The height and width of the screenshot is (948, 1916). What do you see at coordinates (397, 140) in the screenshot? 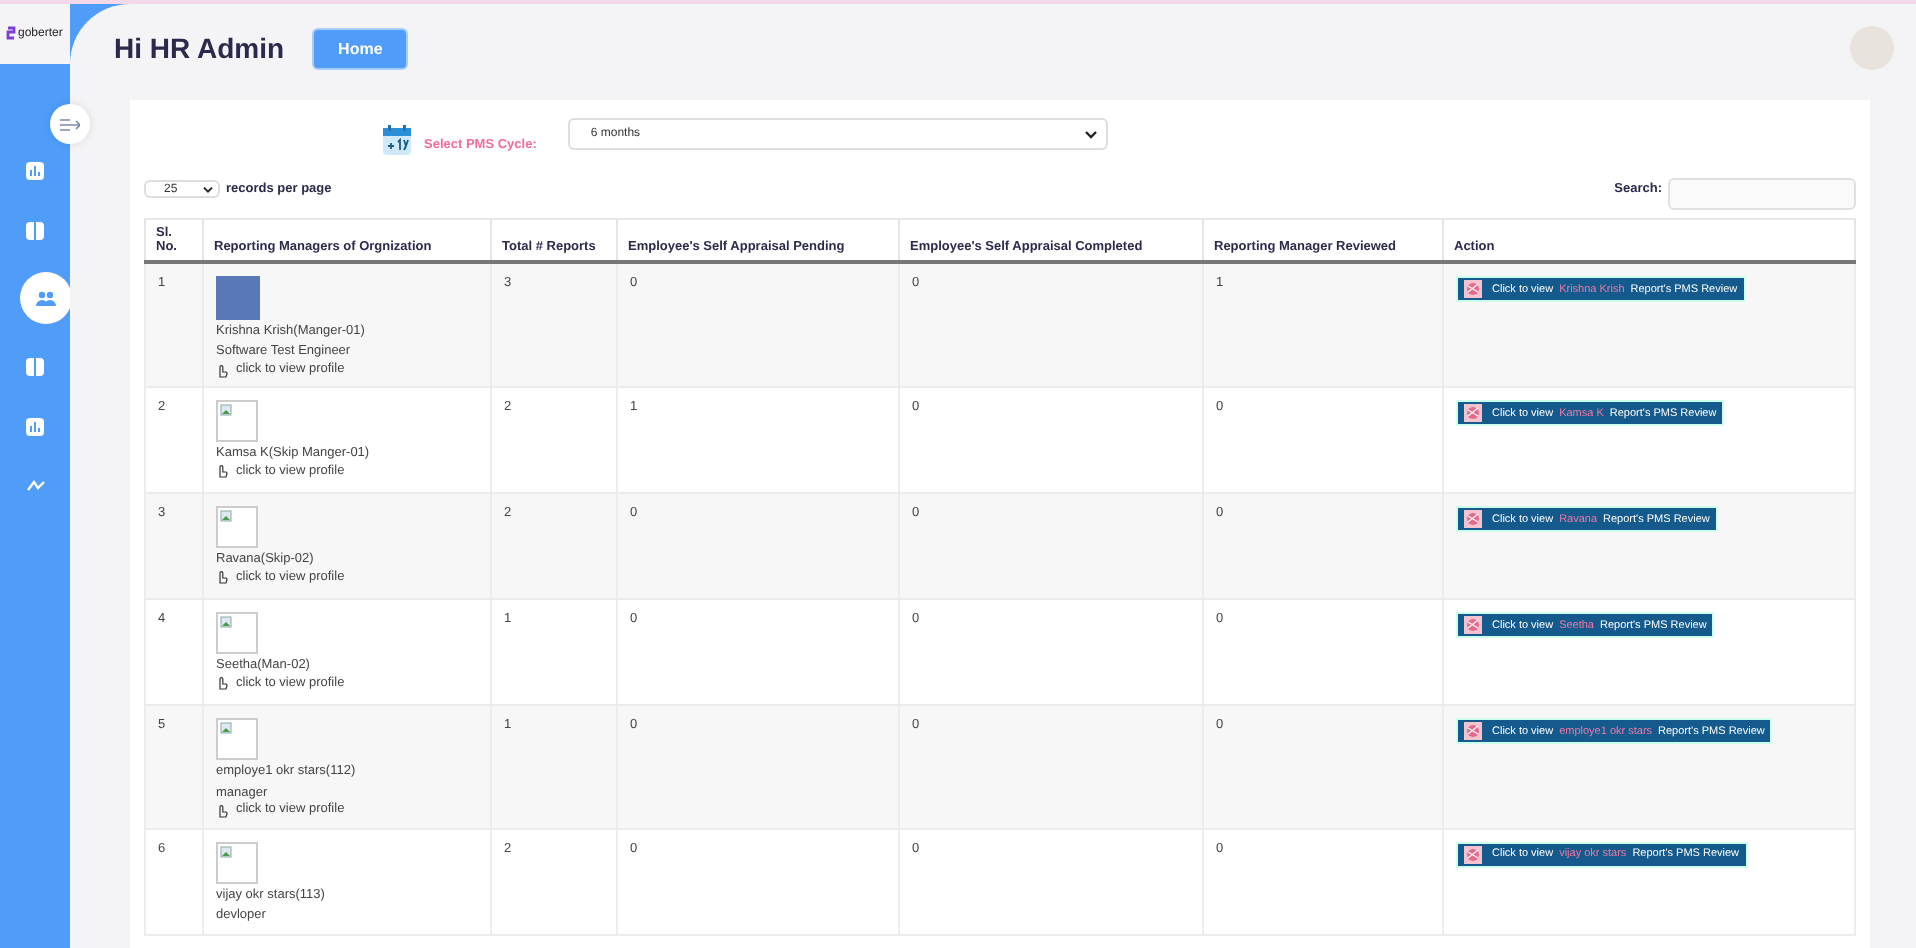
I see `calendar-icon` at bounding box center [397, 140].